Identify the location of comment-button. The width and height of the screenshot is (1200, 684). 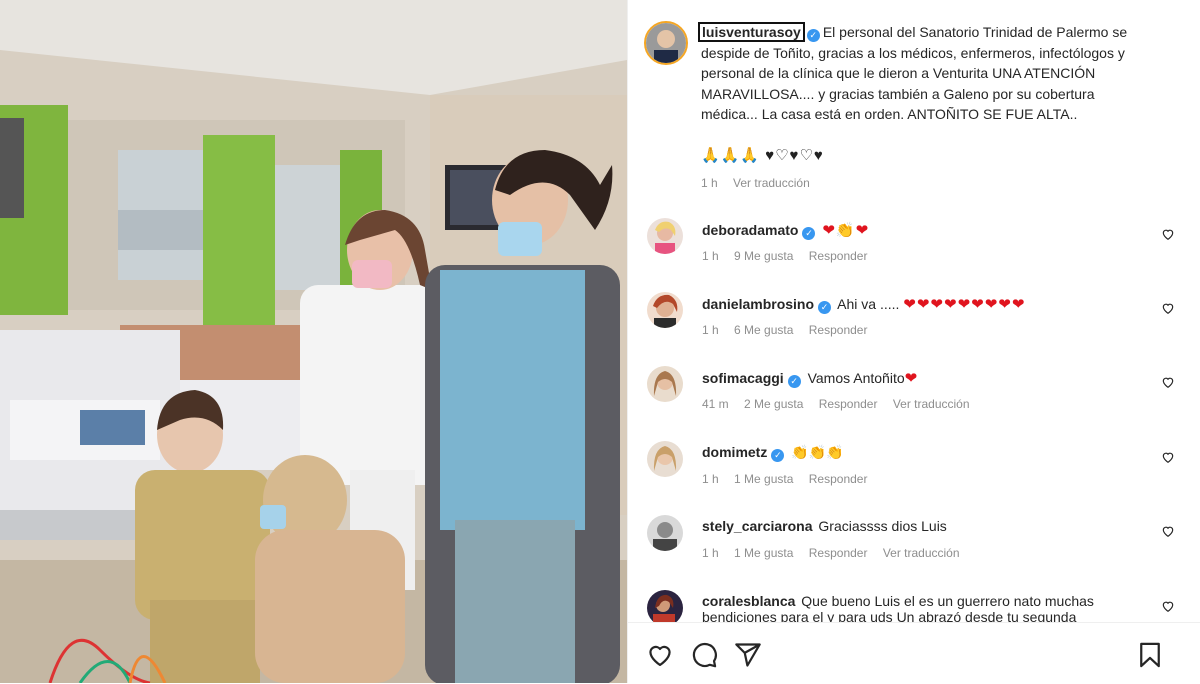
(704, 655).